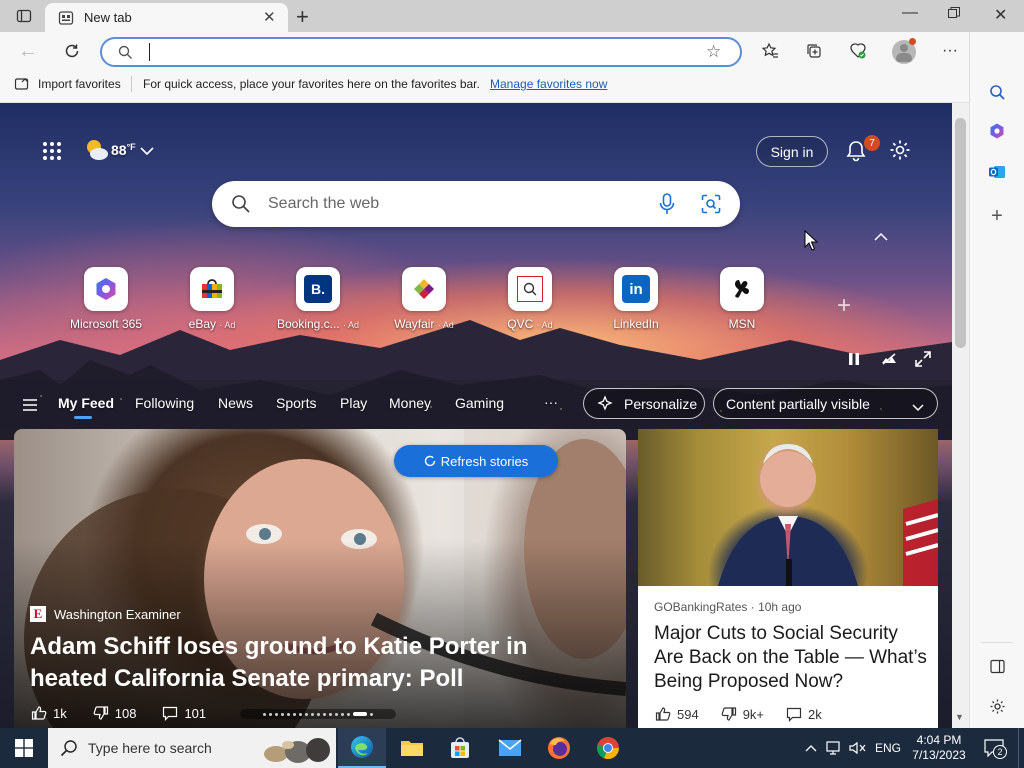  Describe the element at coordinates (235, 403) in the screenshot. I see `tab-news: News` at that location.